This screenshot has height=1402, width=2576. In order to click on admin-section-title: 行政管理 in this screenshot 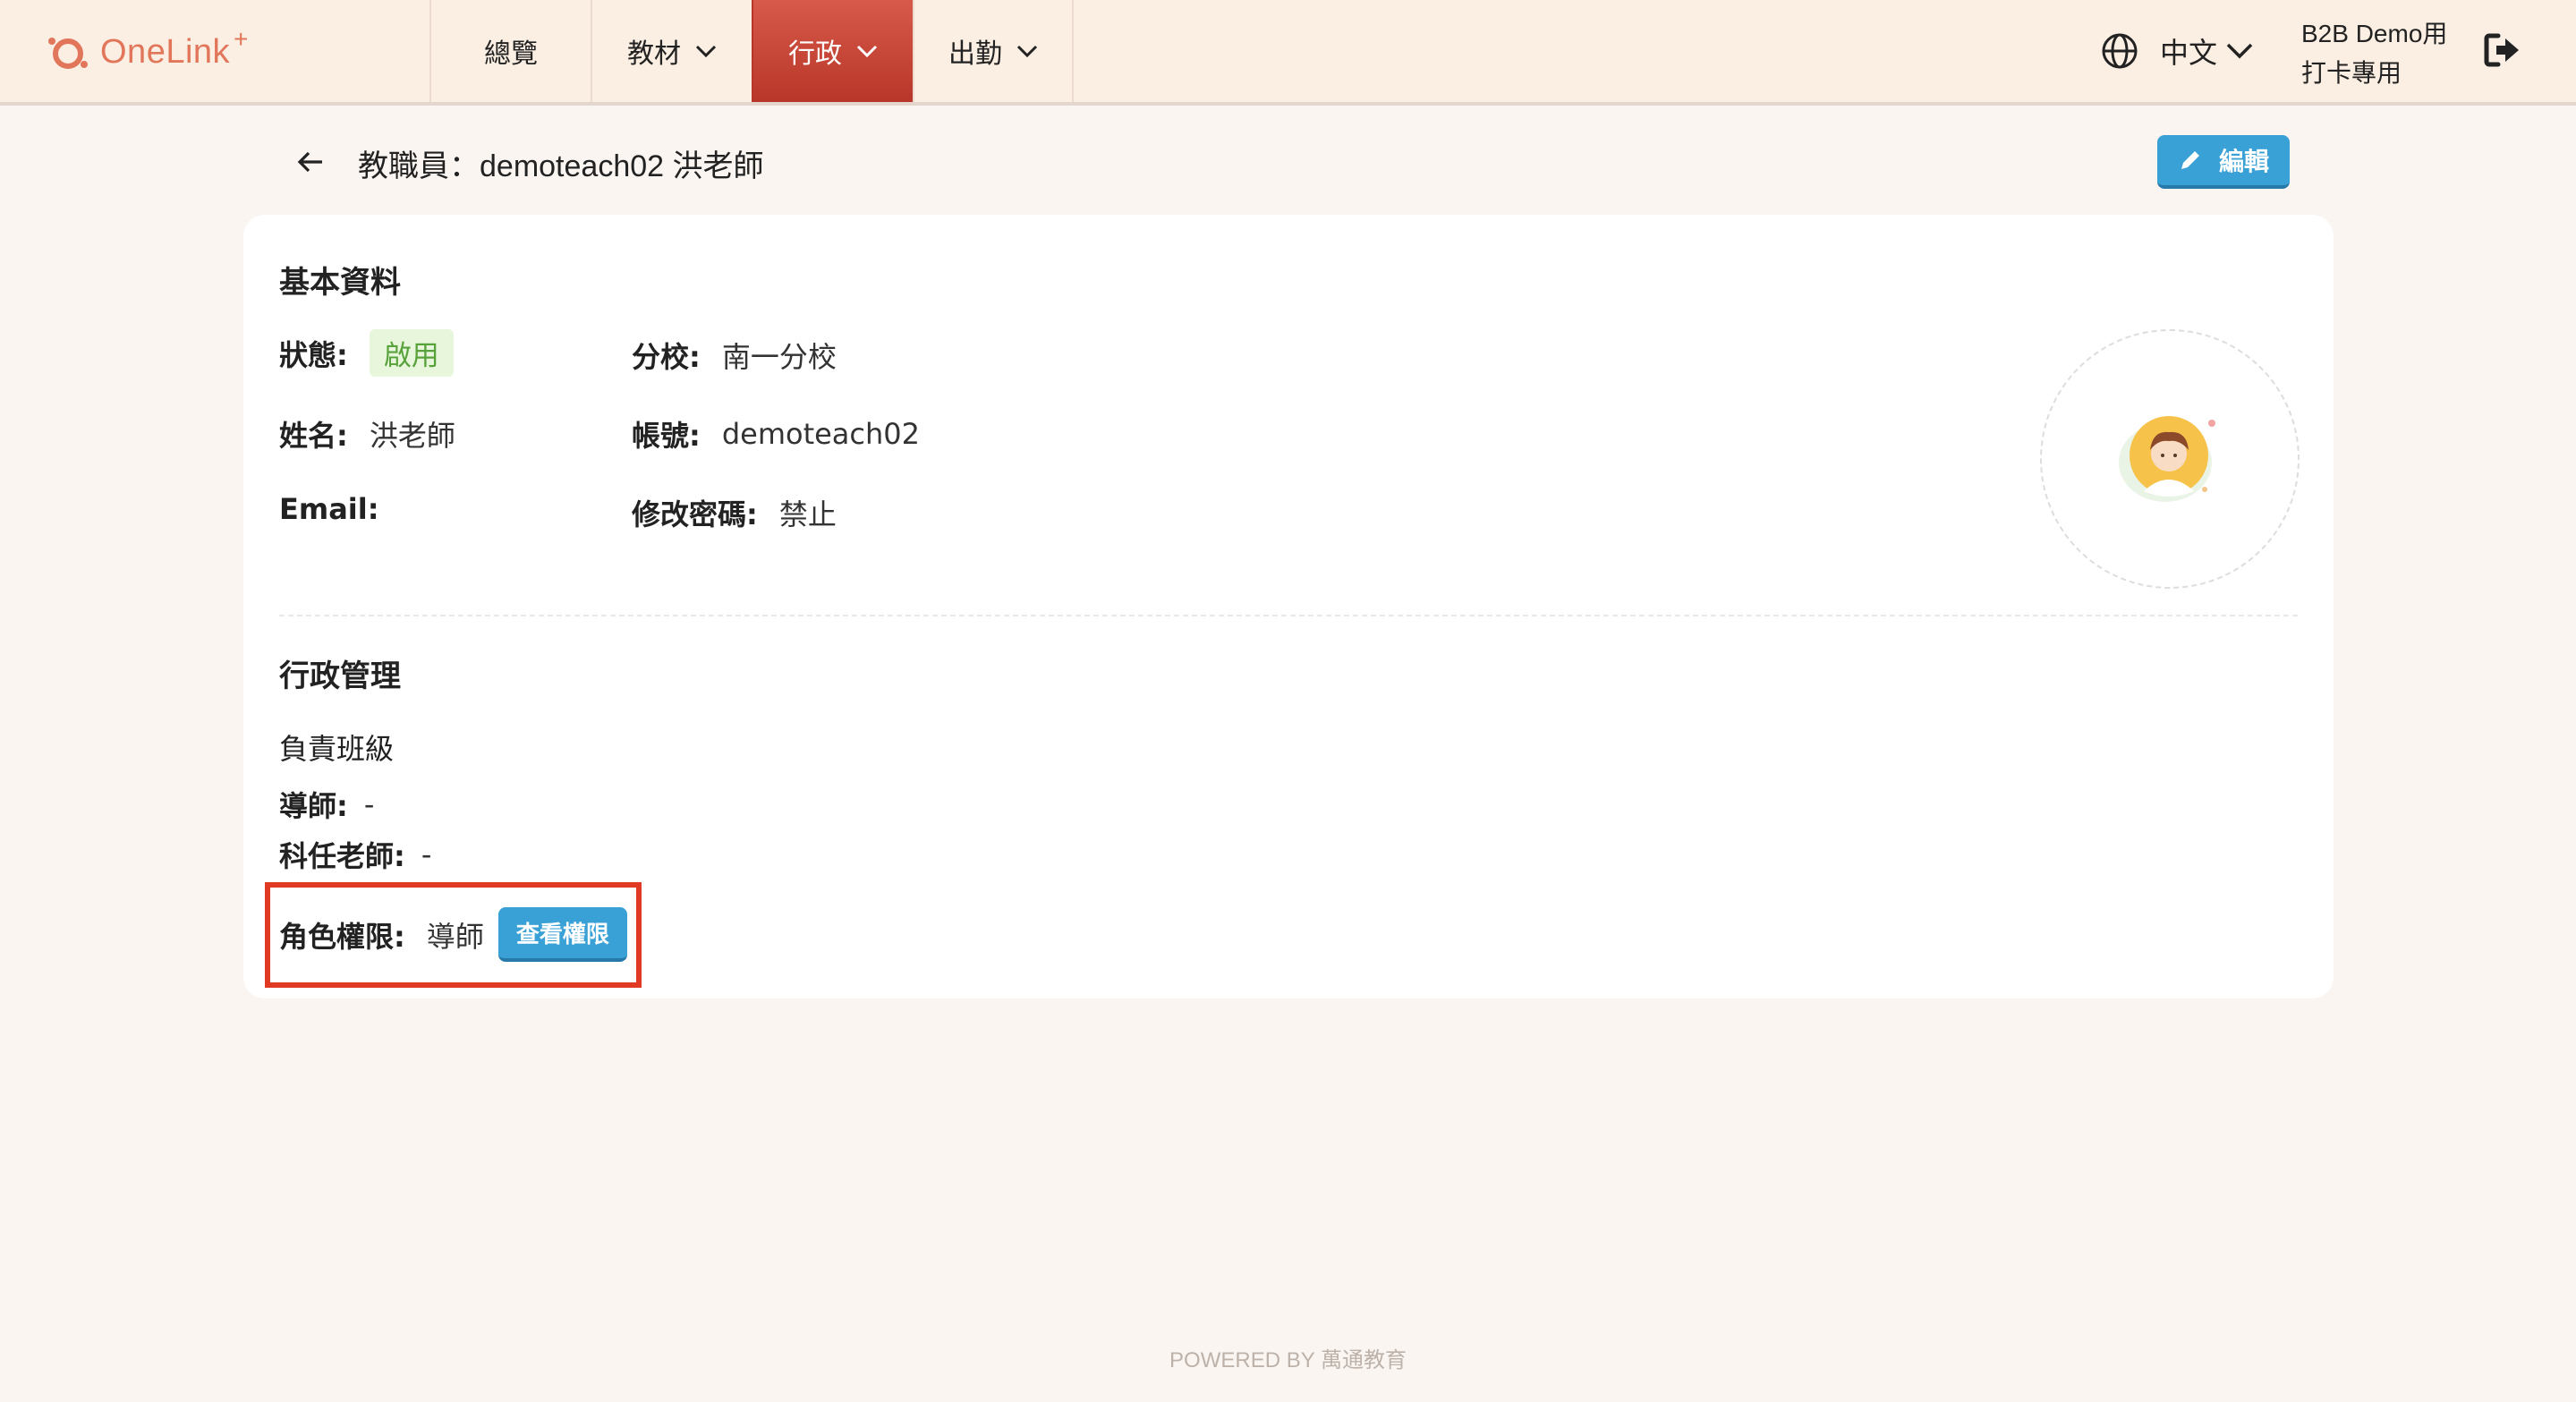, I will do `click(340, 677)`.